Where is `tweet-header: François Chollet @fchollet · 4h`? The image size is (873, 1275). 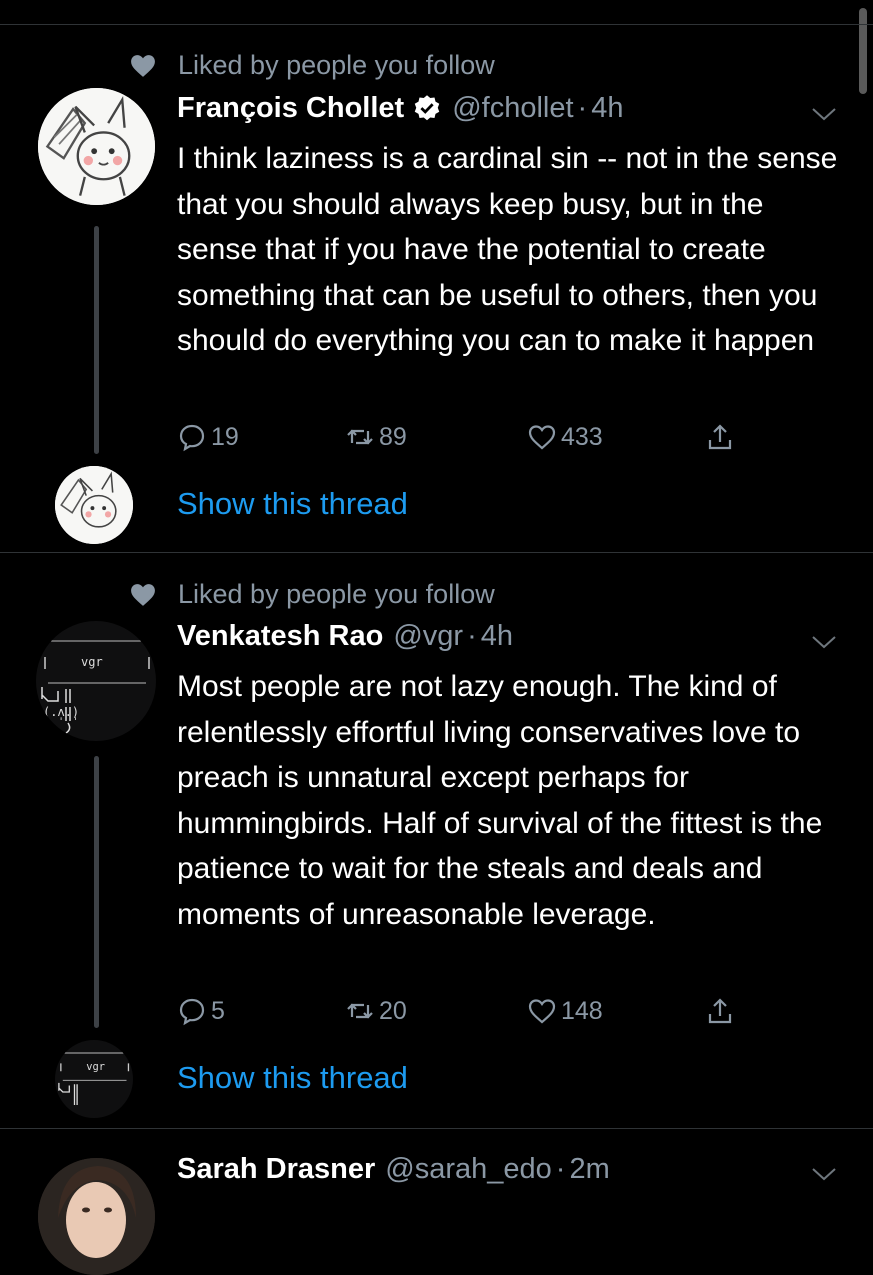 tweet-header: François Chollet @fchollet · 4h is located at coordinates (400, 108).